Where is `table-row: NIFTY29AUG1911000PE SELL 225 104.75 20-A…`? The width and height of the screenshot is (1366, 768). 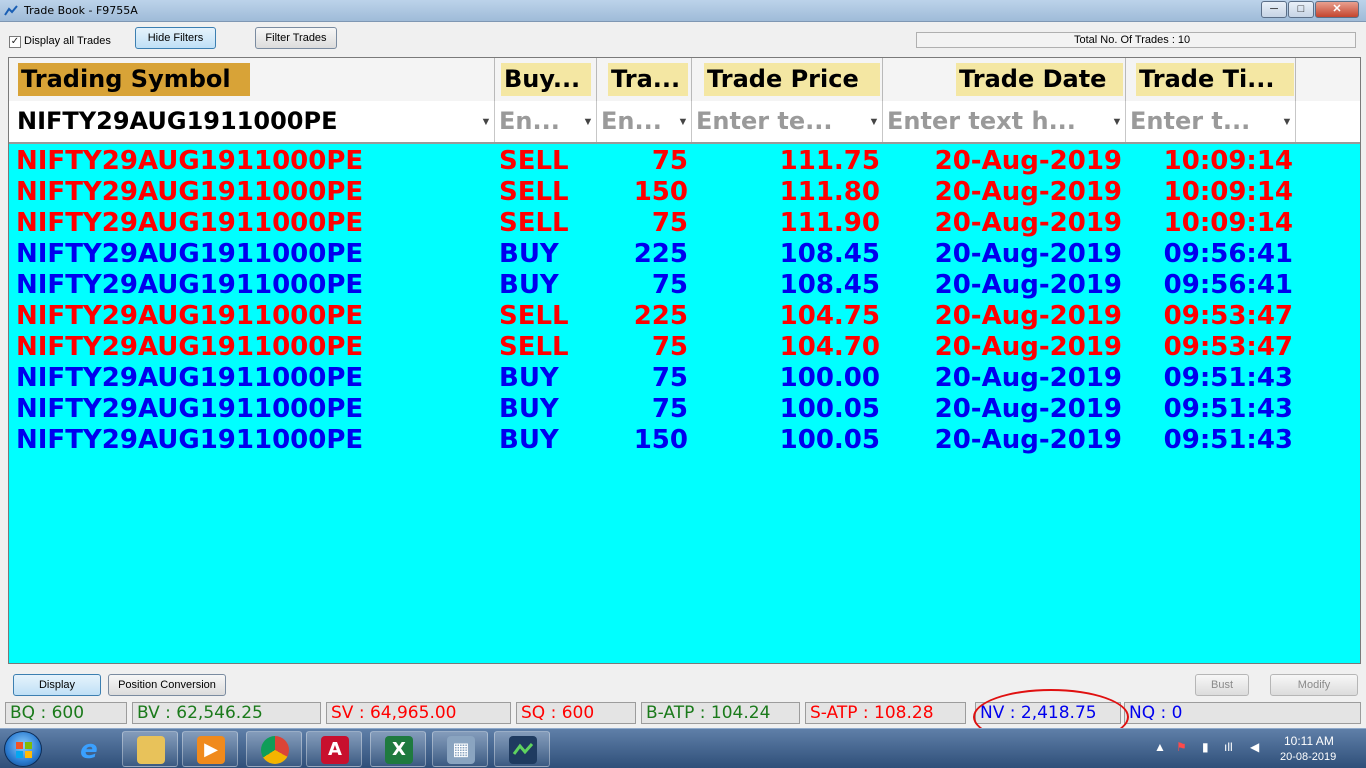 table-row: NIFTY29AUG1911000PE SELL 225 104.75 20-A… is located at coordinates (684, 316).